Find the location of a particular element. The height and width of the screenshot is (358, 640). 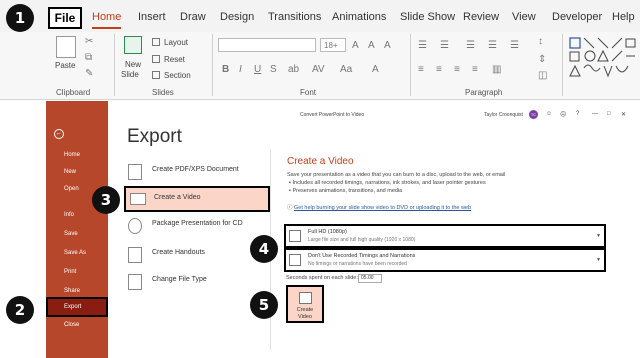

align-right-icon: ≡ is located at coordinates (457, 69).